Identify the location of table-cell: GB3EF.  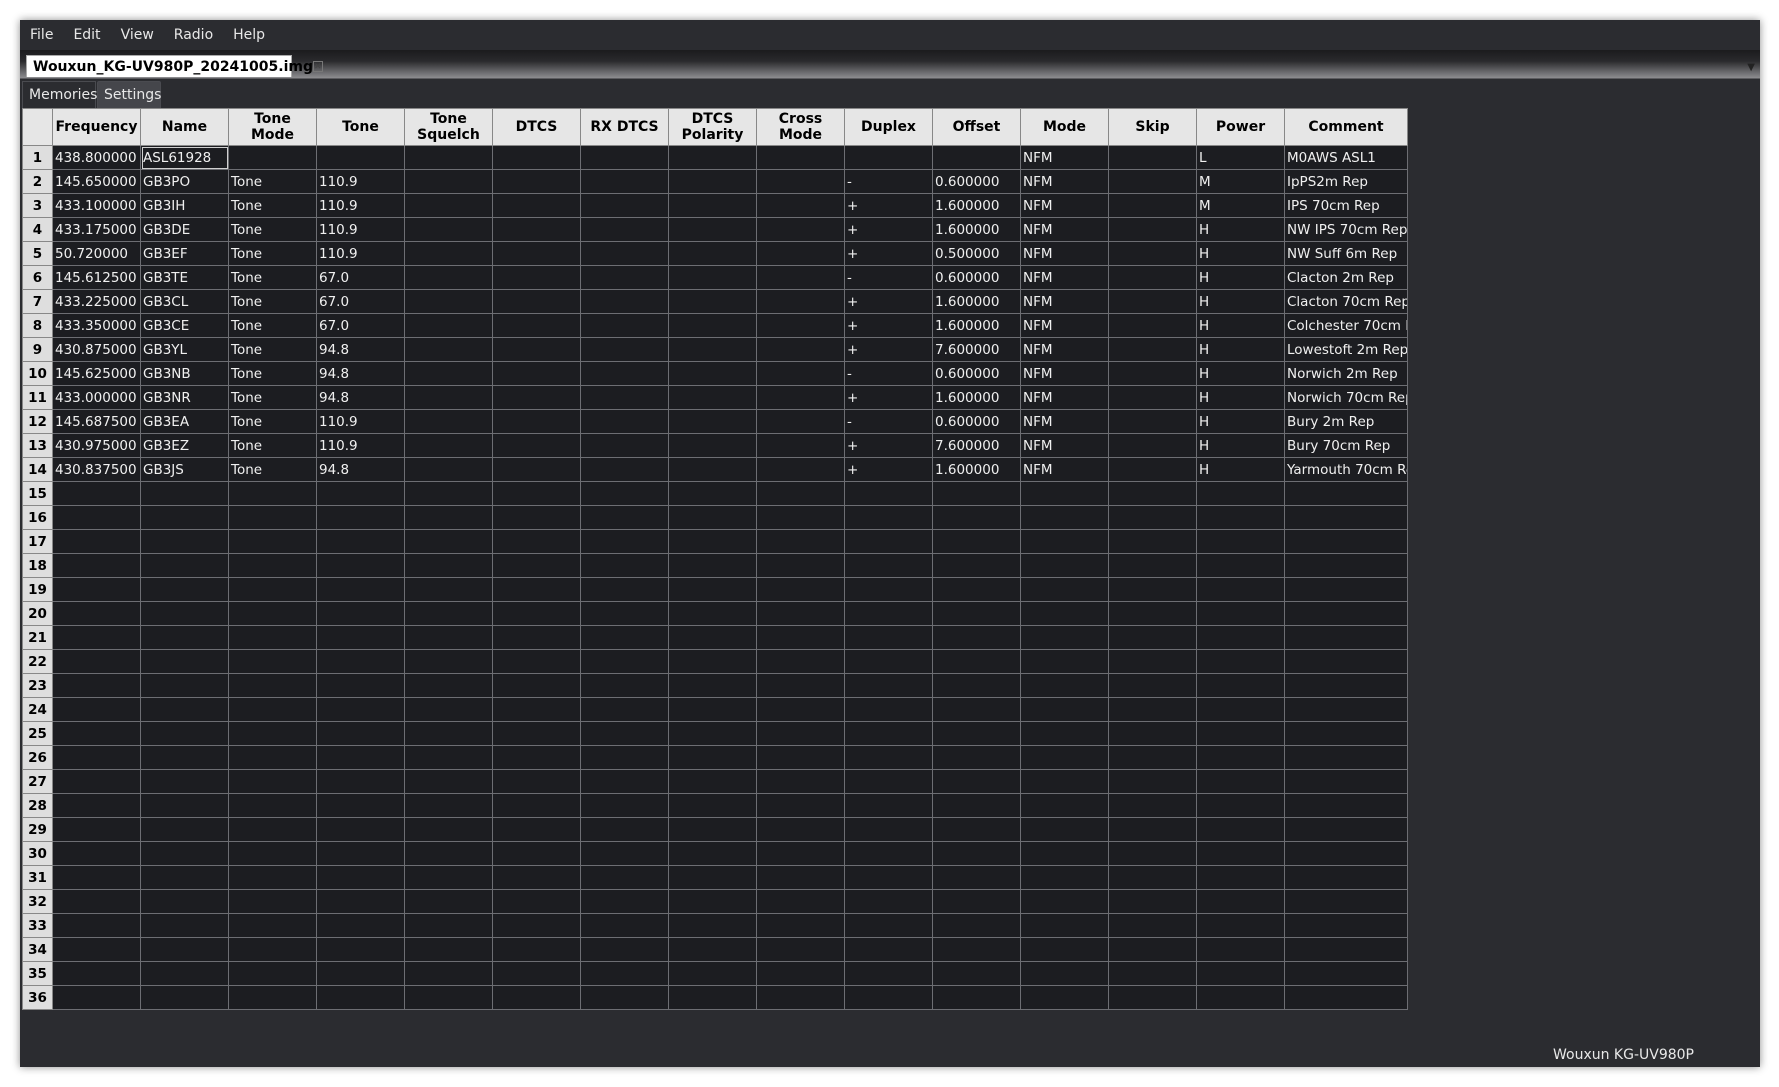
(184, 253).